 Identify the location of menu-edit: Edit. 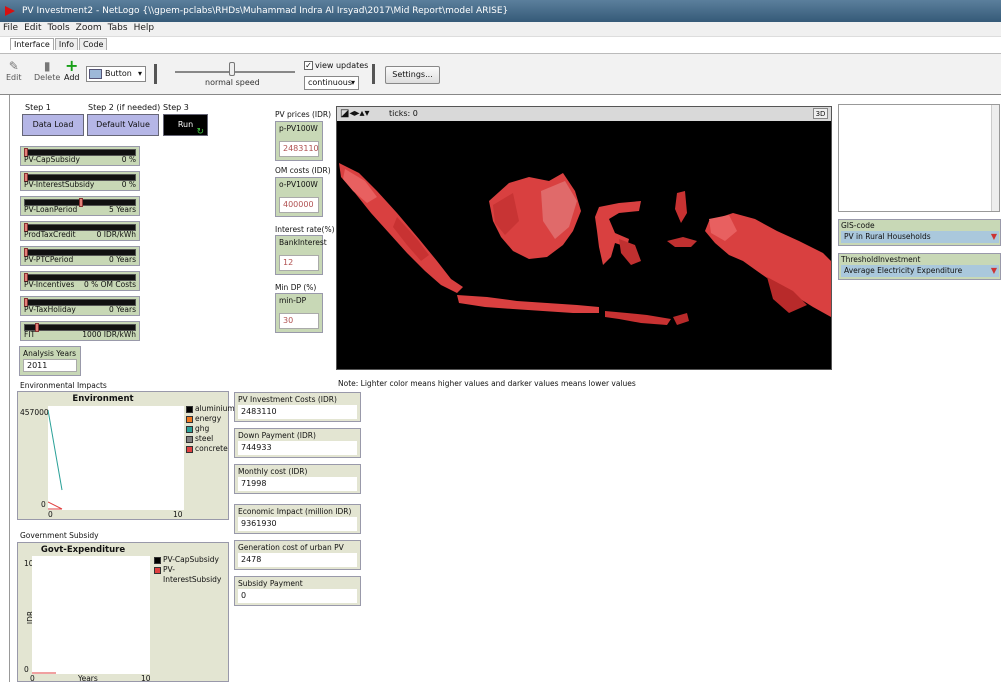
(32, 28).